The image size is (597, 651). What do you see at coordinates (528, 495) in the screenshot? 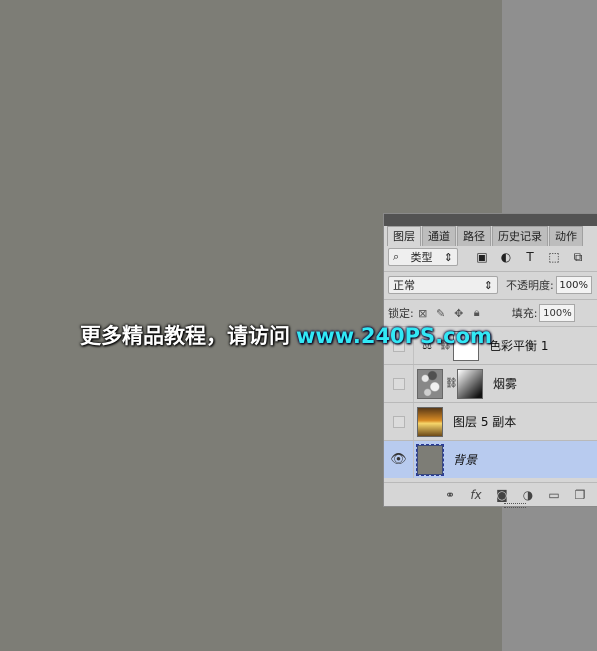
I see `new-adjustment-icon: ◑` at bounding box center [528, 495].